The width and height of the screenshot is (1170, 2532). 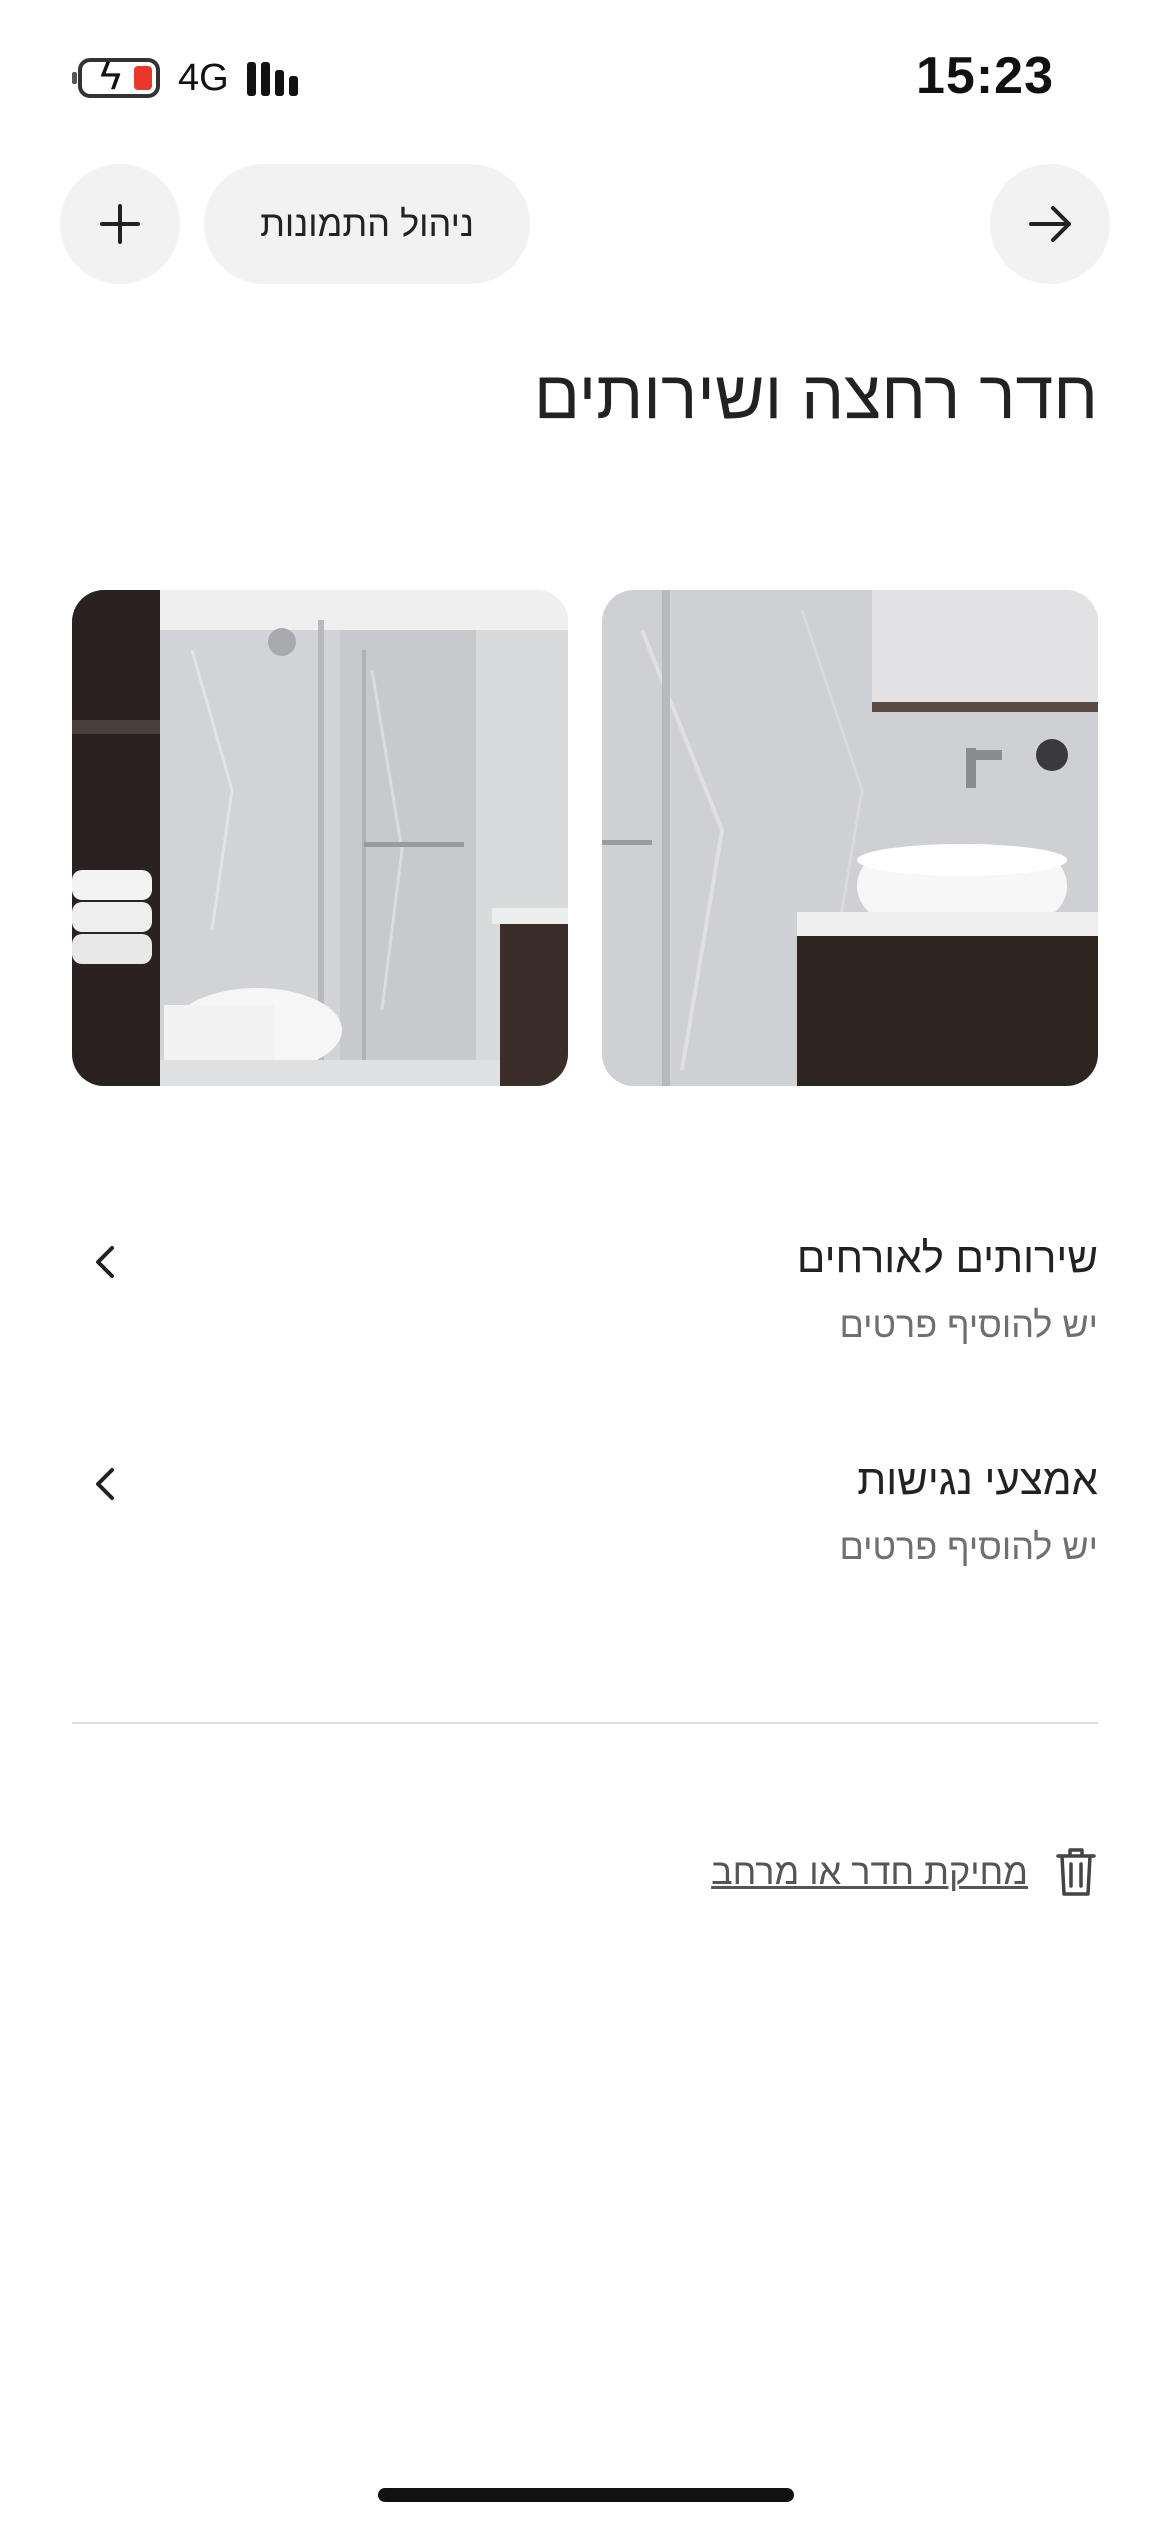 I want to click on add-photo-button, so click(x=120, y=224).